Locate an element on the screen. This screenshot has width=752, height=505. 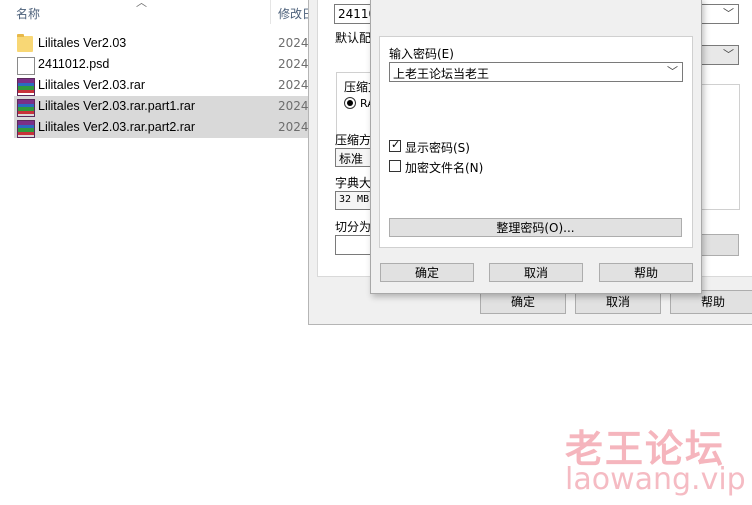
file-row: Lilitales Ver2.03.rar 2024/ is located at coordinates (164, 85).